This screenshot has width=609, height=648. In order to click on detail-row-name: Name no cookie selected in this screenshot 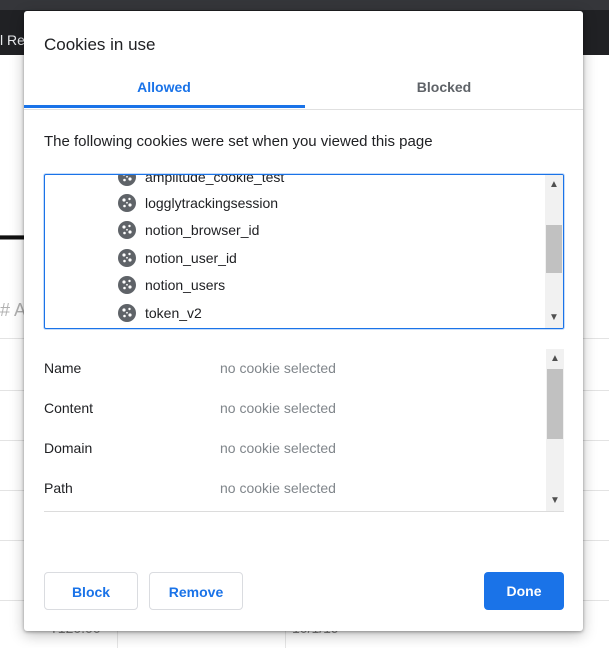, I will do `click(294, 370)`.